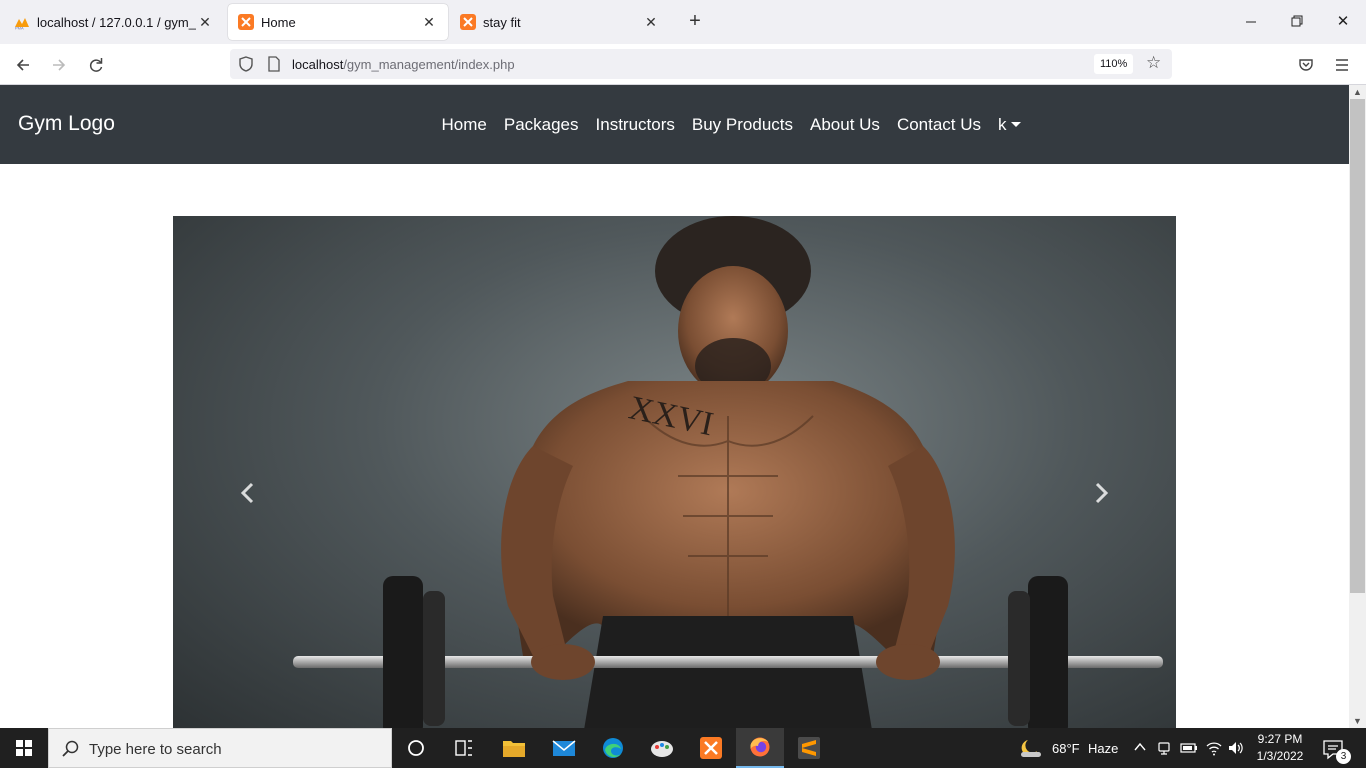 This screenshot has height=768, width=1366. I want to click on nav-instructors: Instructors, so click(635, 125).